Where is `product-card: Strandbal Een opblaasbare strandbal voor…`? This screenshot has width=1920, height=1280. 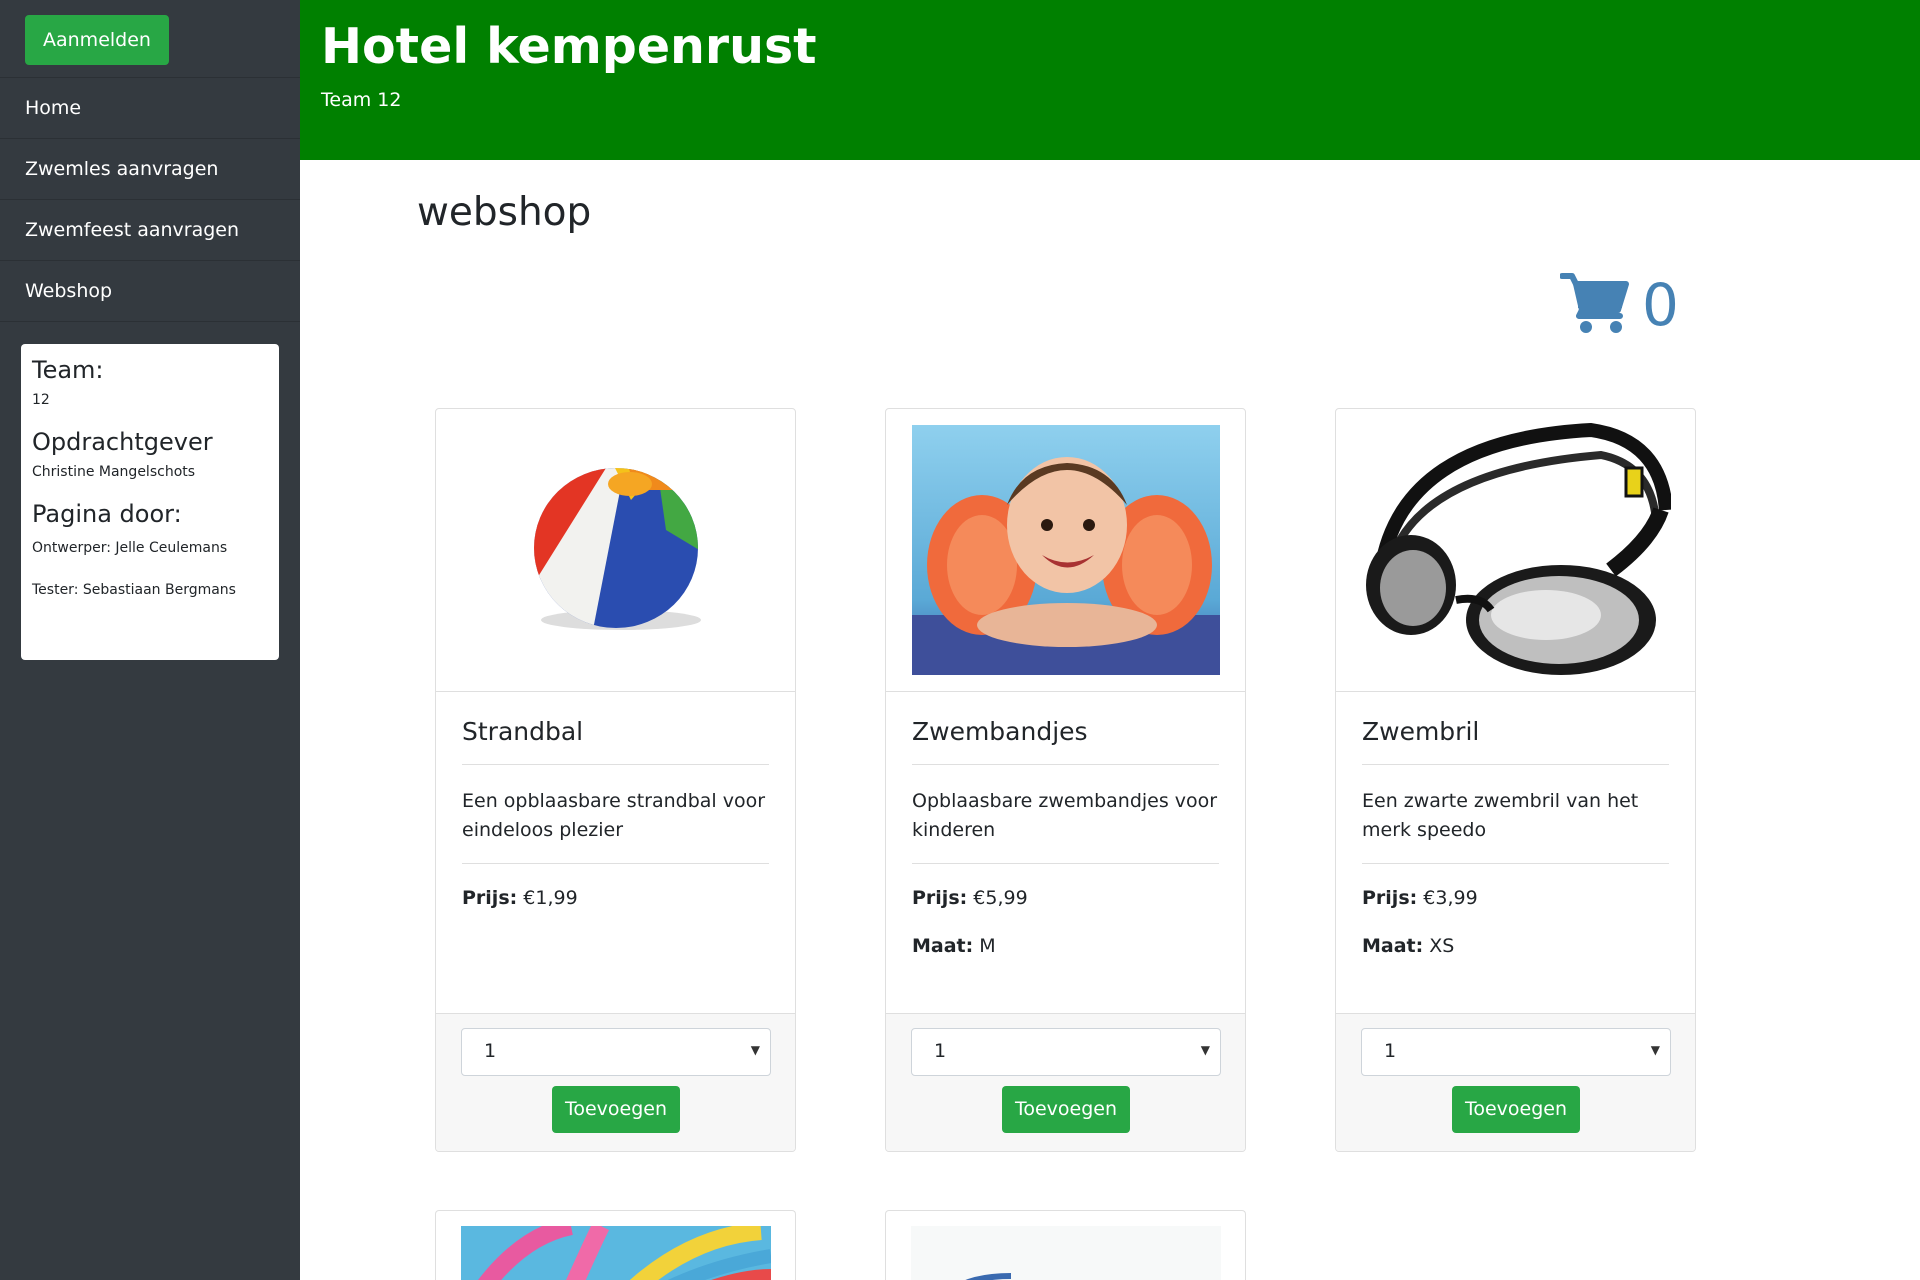
product-card: Strandbal Een opblaasbare strandbal voor… is located at coordinates (615, 780).